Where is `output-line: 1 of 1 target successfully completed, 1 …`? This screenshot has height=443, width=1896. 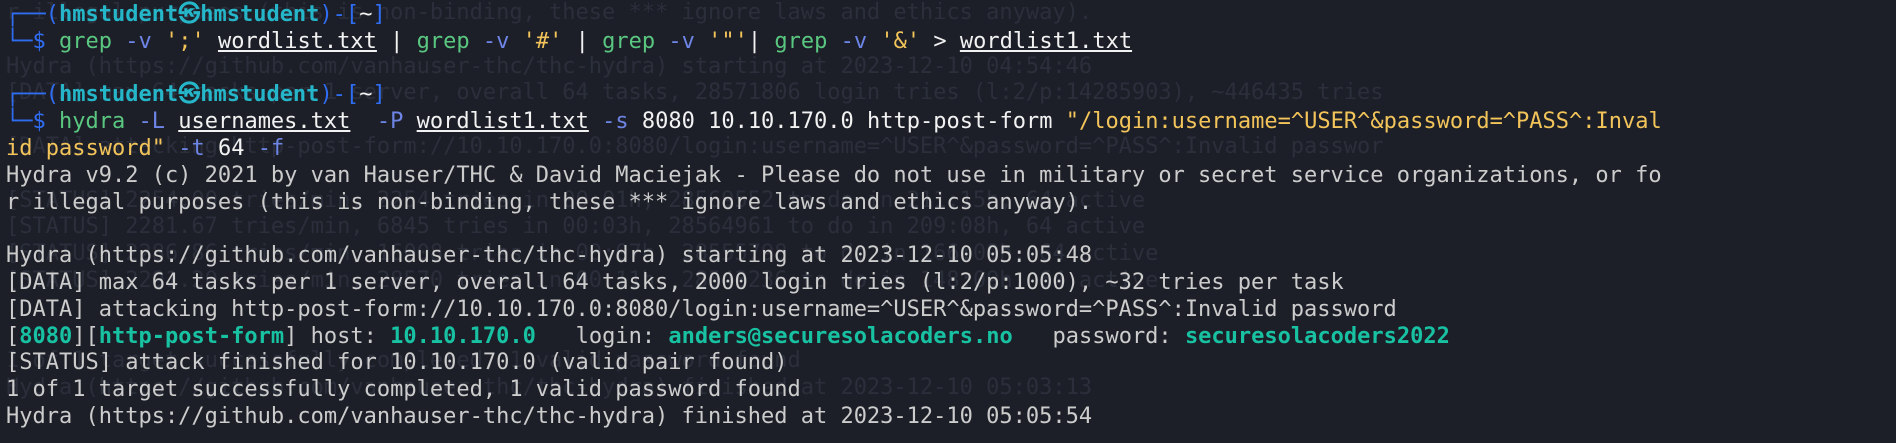
output-line: 1 of 1 target successfully completed, 1 … is located at coordinates (403, 390).